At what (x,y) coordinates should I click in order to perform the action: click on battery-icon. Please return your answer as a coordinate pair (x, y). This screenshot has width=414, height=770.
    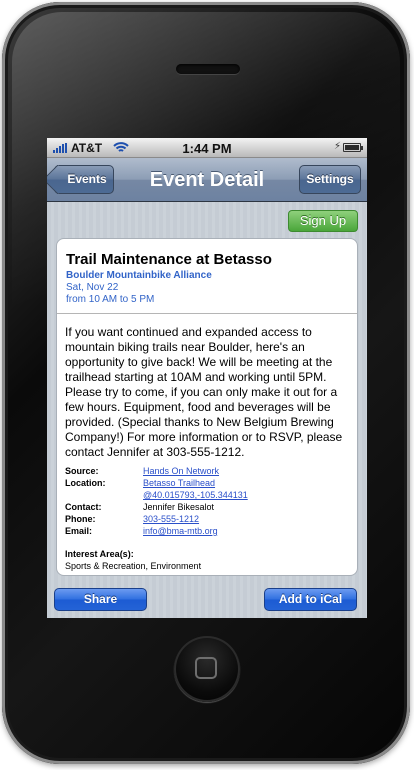
    Looking at the image, I should click on (353, 147).